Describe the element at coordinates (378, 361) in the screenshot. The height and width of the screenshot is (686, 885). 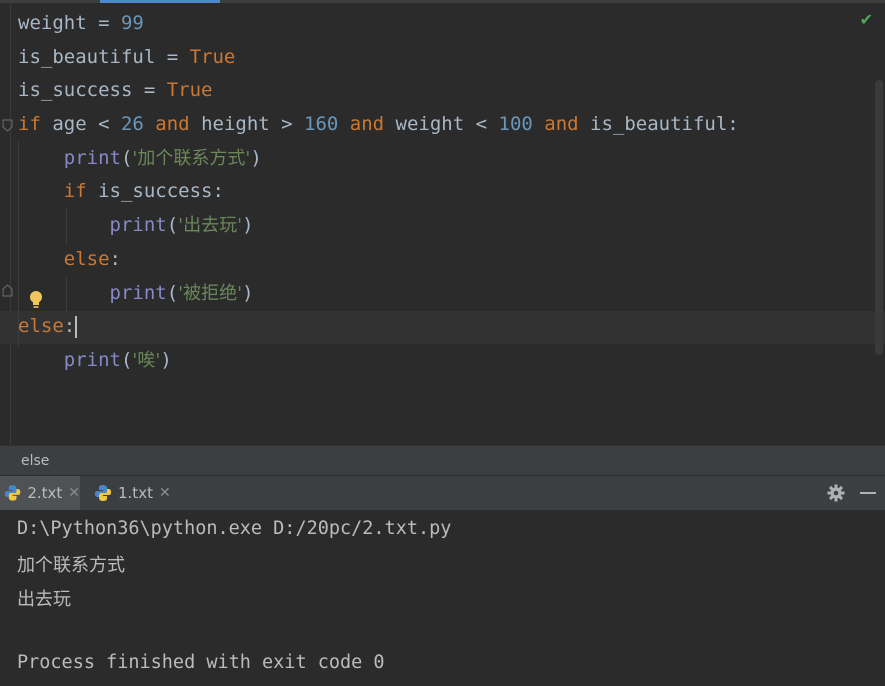
I see `code-line: print('唉')` at that location.